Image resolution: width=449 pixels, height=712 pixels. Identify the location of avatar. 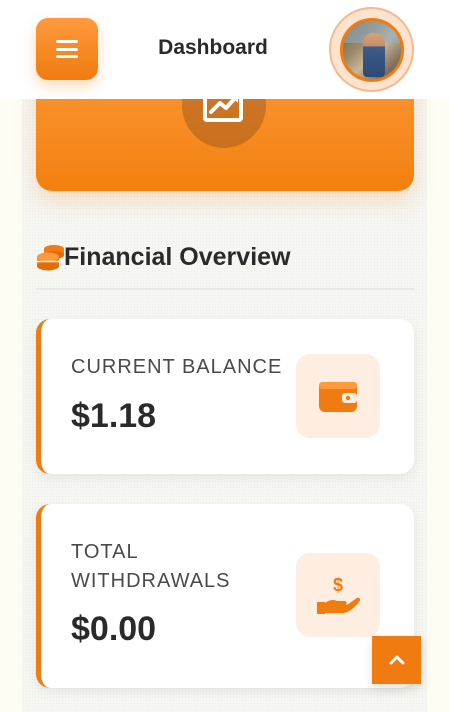
(371, 49).